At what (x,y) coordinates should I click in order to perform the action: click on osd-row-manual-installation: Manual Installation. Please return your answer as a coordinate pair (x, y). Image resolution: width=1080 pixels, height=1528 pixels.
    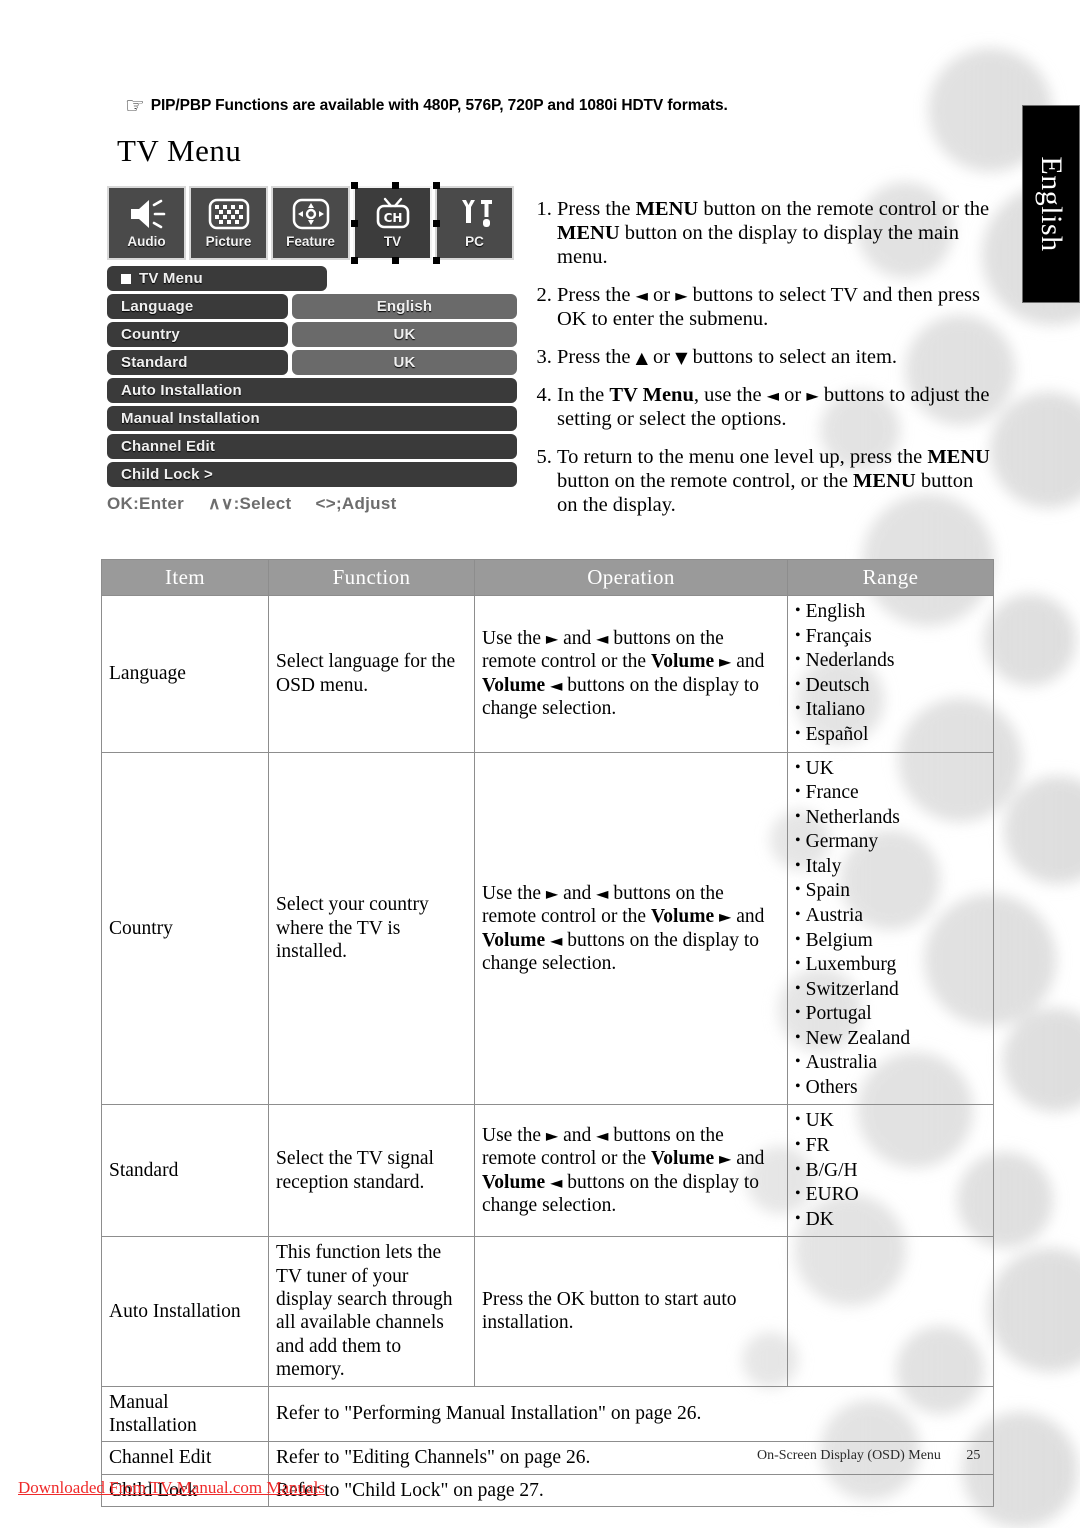
    Looking at the image, I should click on (312, 418).